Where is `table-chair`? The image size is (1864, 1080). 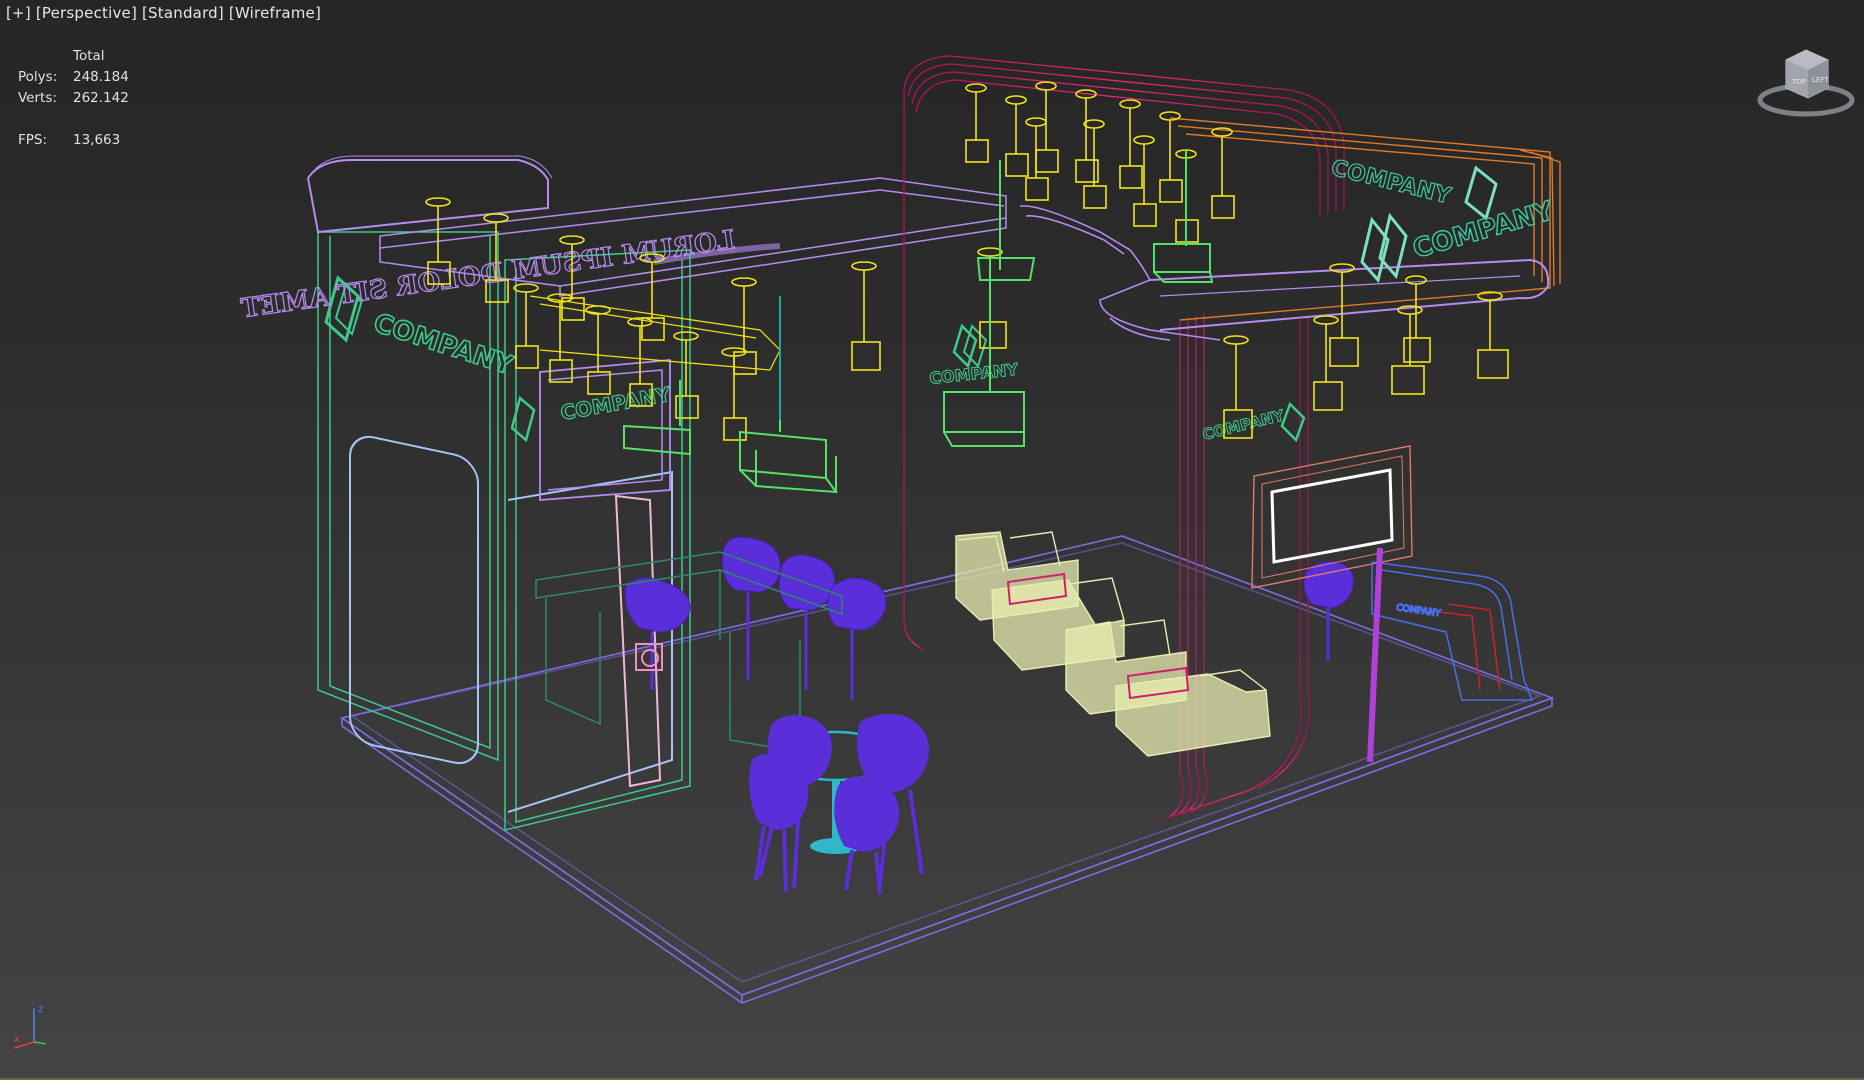 table-chair is located at coordinates (867, 835).